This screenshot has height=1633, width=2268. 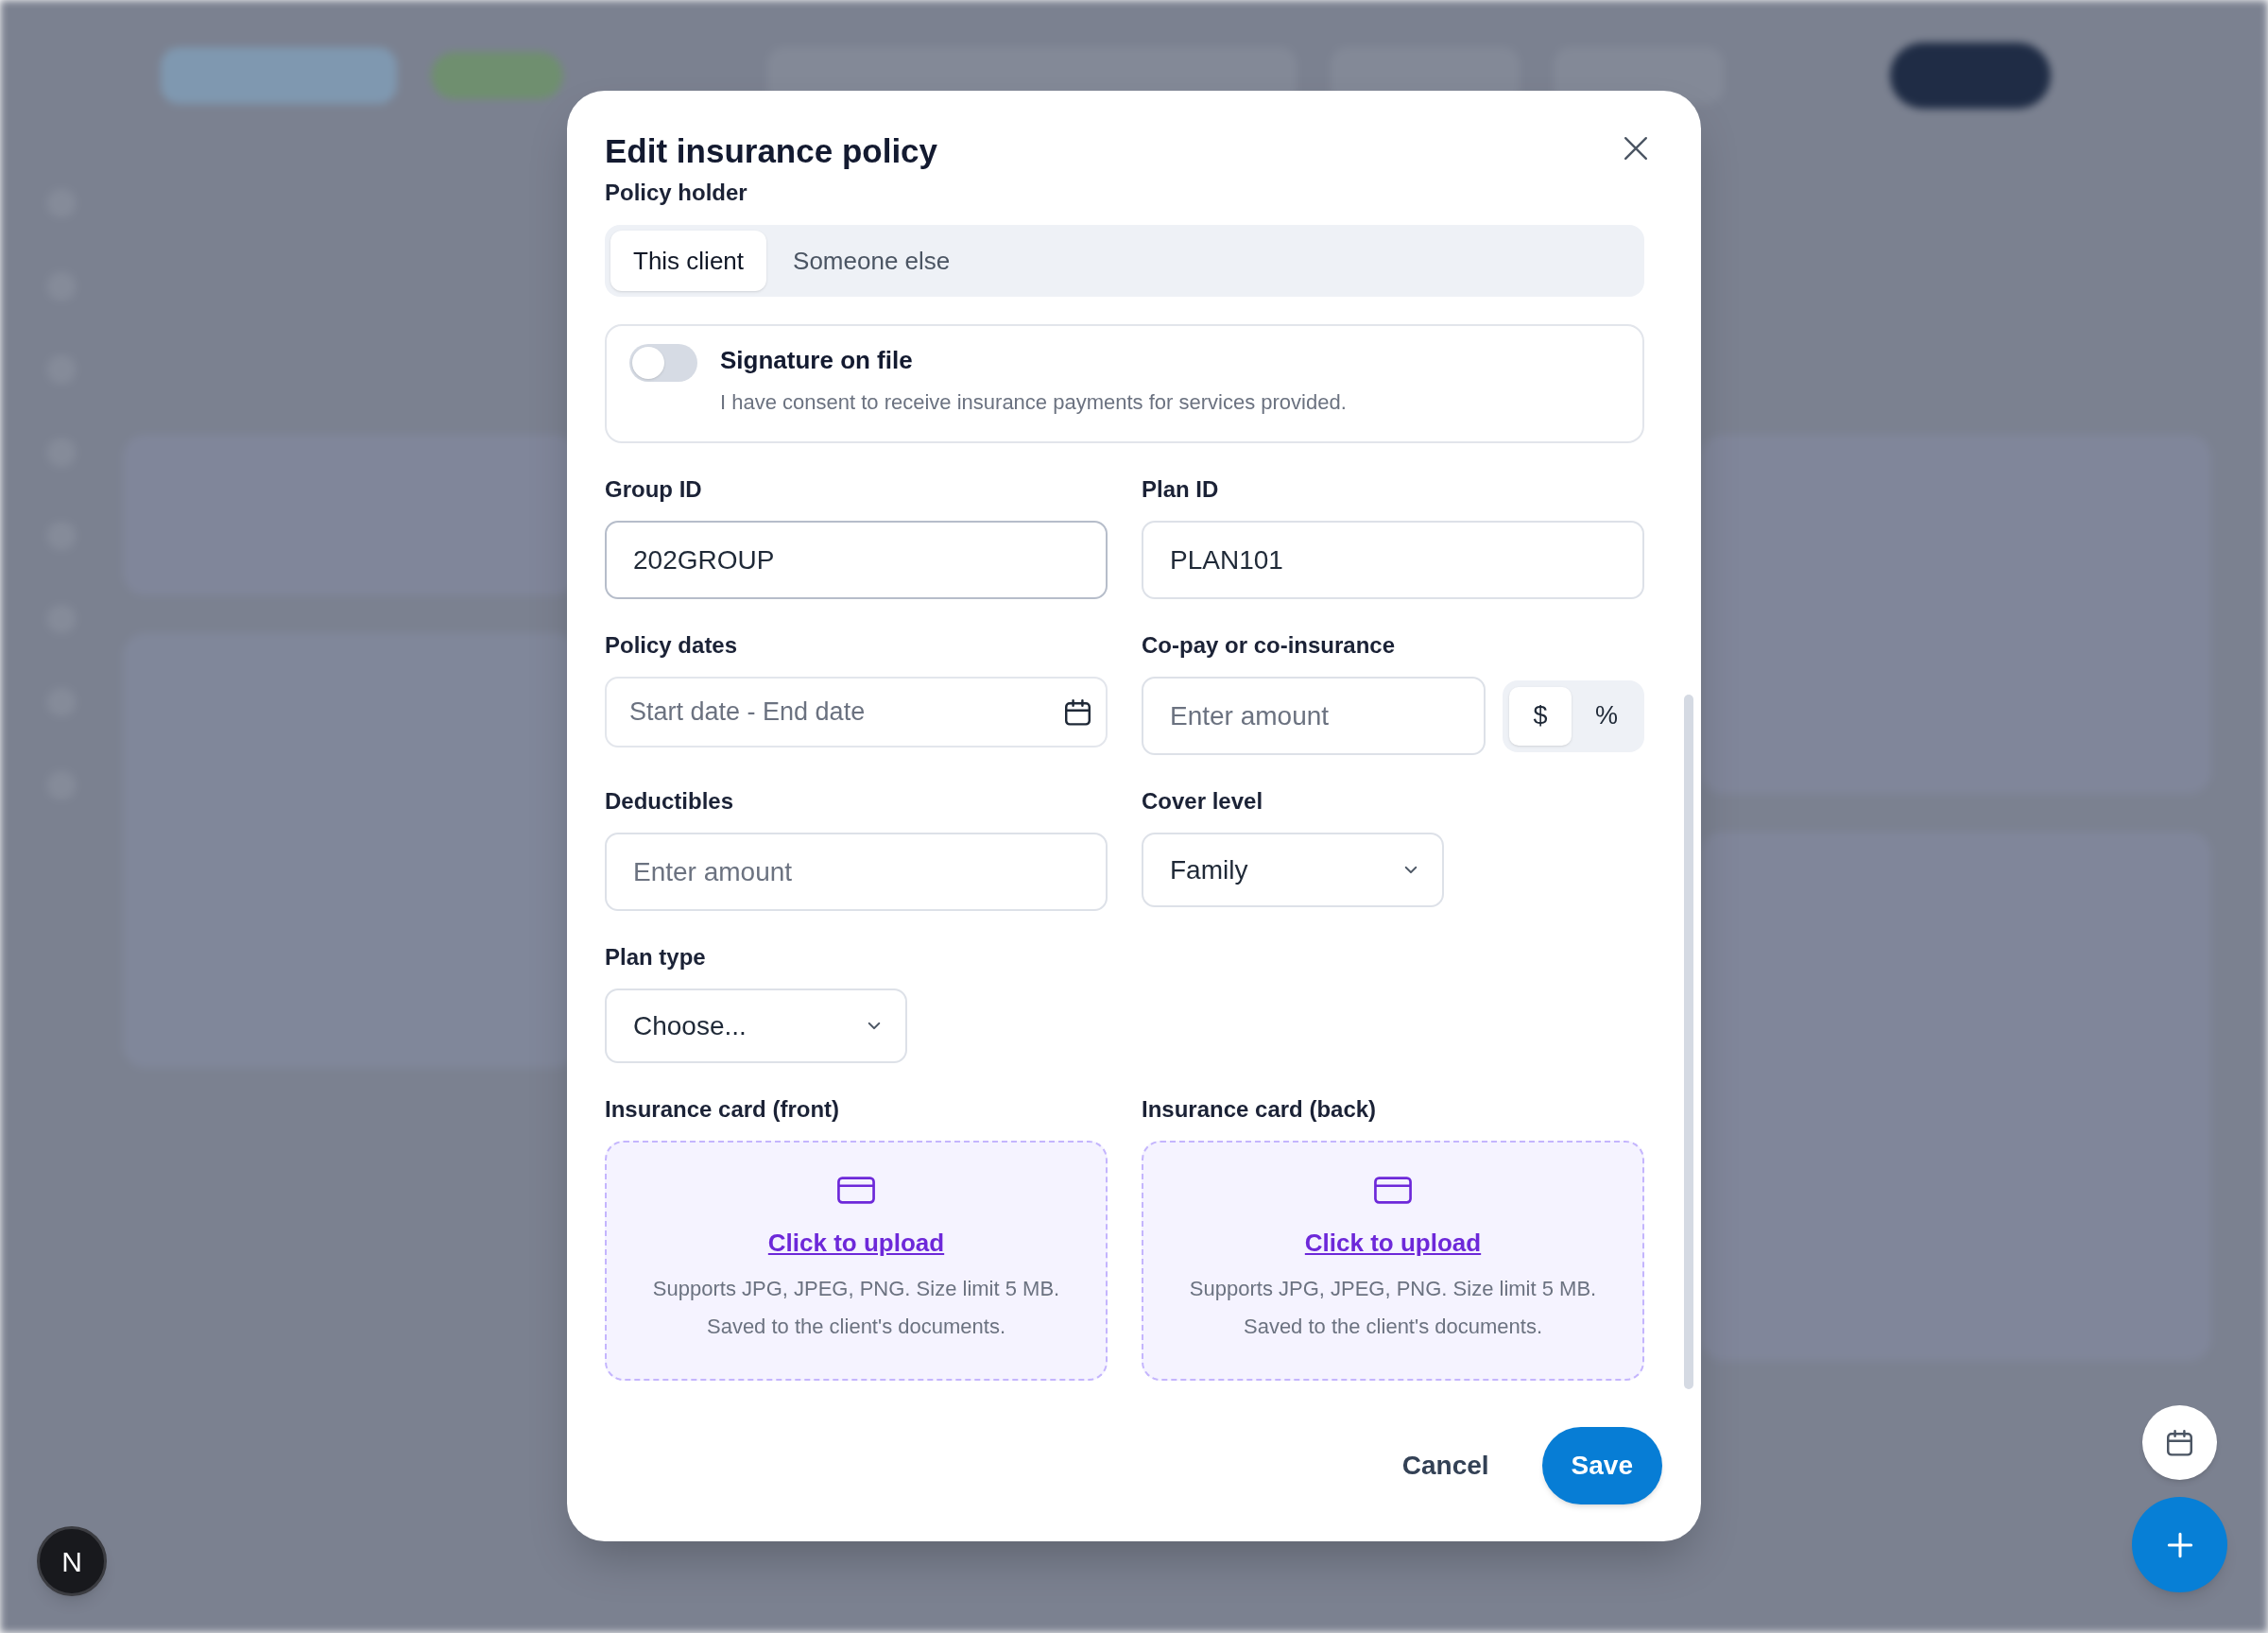 What do you see at coordinates (653, 490) in the screenshot?
I see `field-label: Group ID` at bounding box center [653, 490].